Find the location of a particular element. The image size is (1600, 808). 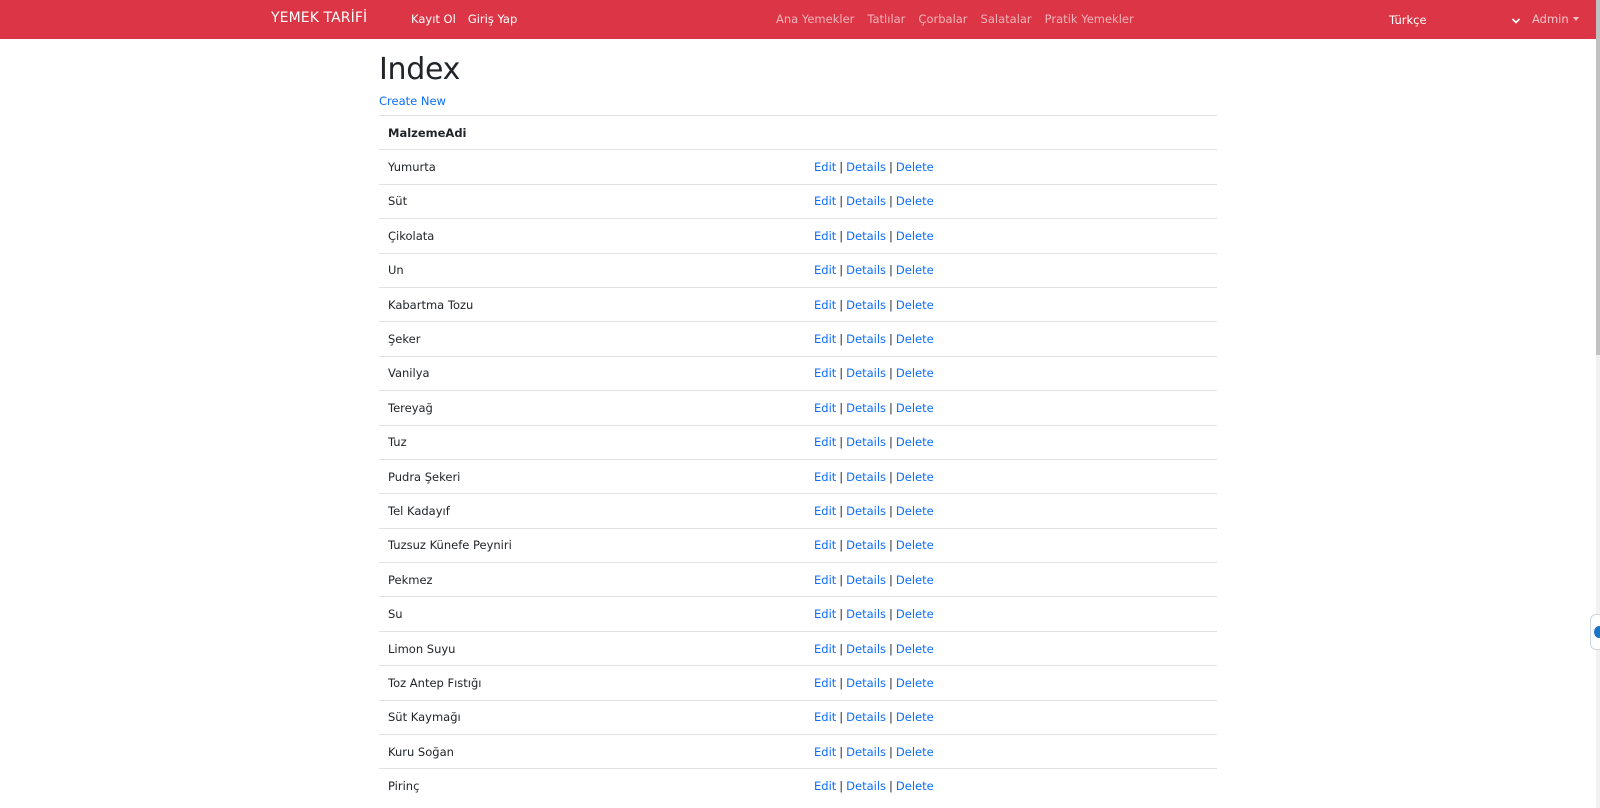

scrollbar-thumb is located at coordinates (1598, 177).